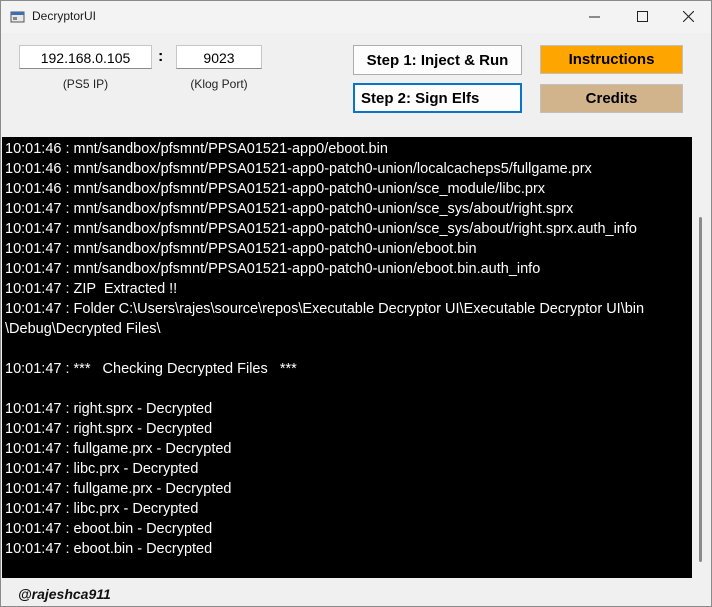  Describe the element at coordinates (700, 389) in the screenshot. I see `scroll-thumb` at that location.